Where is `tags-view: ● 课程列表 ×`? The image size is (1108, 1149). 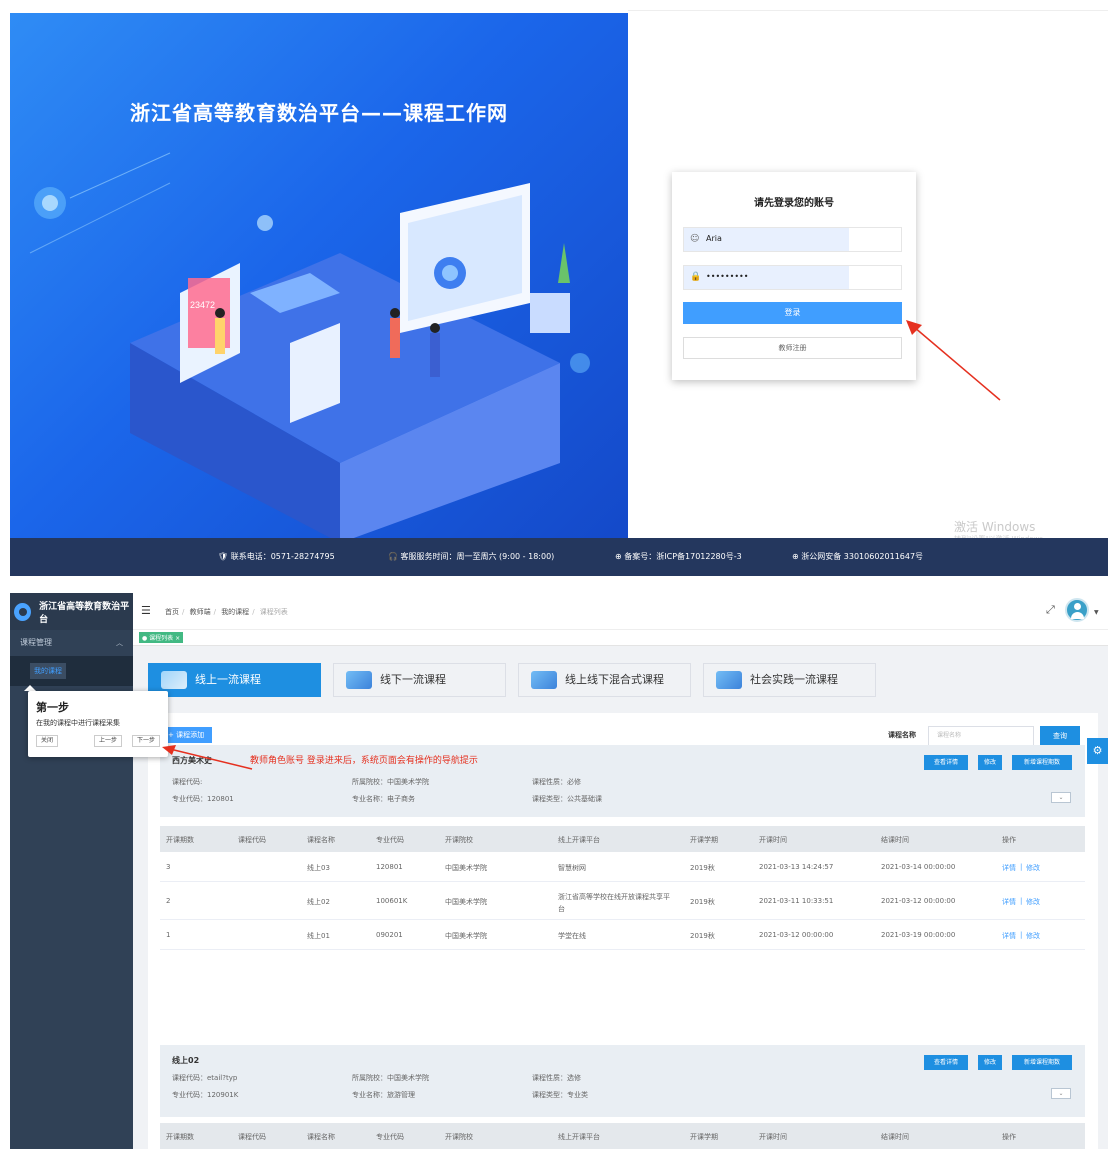
tags-view: ● 课程列表 × is located at coordinates (620, 638).